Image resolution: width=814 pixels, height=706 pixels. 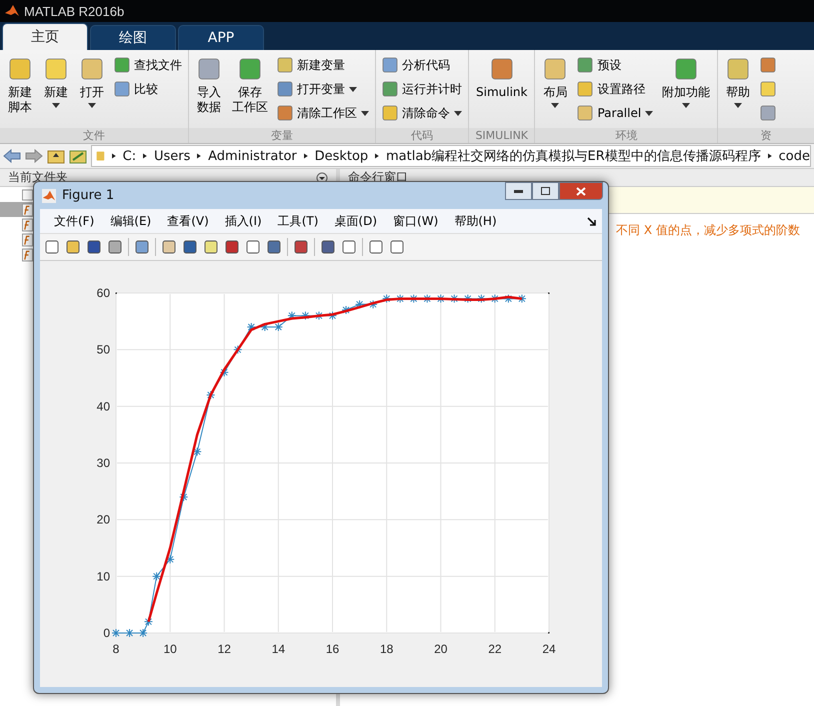 I want to click on toolbar-button: 打开, so click(x=92, y=91).